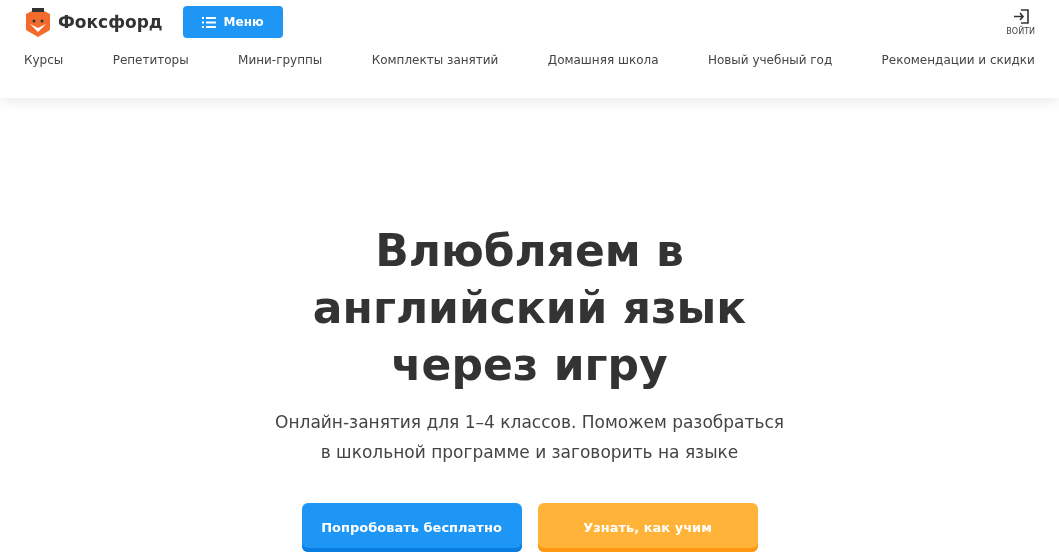 The height and width of the screenshot is (554, 1059). What do you see at coordinates (280, 60) in the screenshot?
I see `nav-link: Мини-группы` at bounding box center [280, 60].